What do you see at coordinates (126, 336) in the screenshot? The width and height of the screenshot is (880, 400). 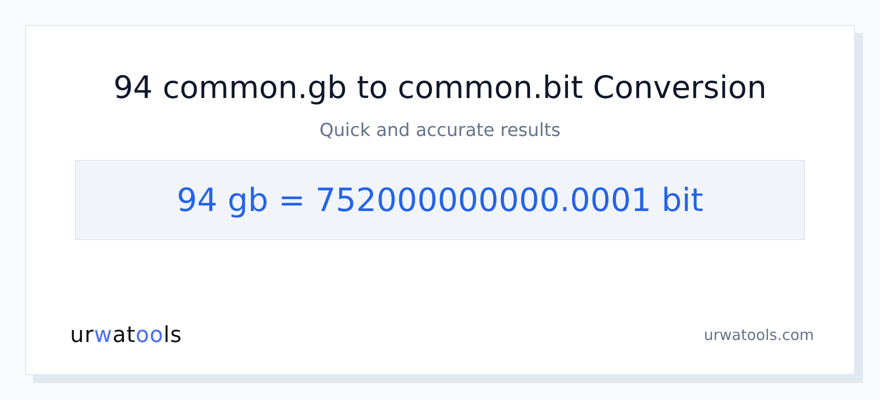 I see `logo: urwatools` at bounding box center [126, 336].